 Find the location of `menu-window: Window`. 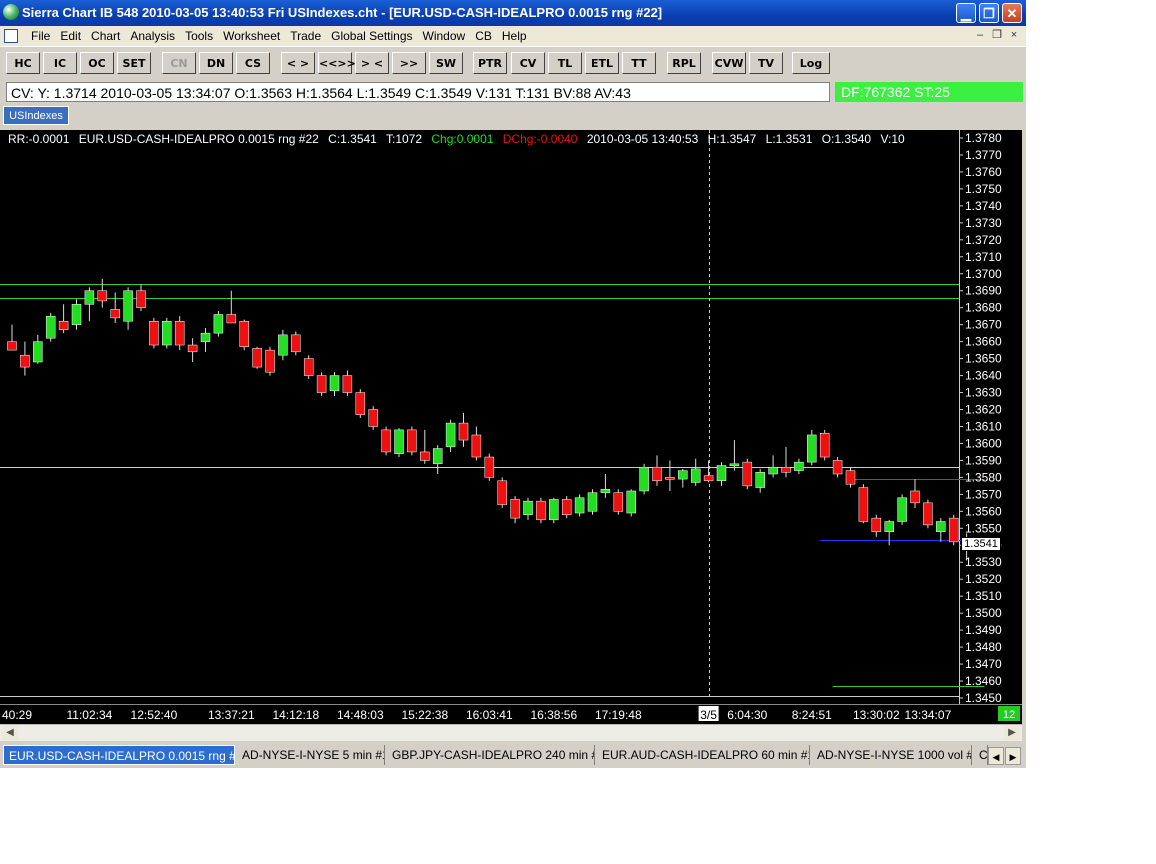

menu-window: Window is located at coordinates (444, 36).